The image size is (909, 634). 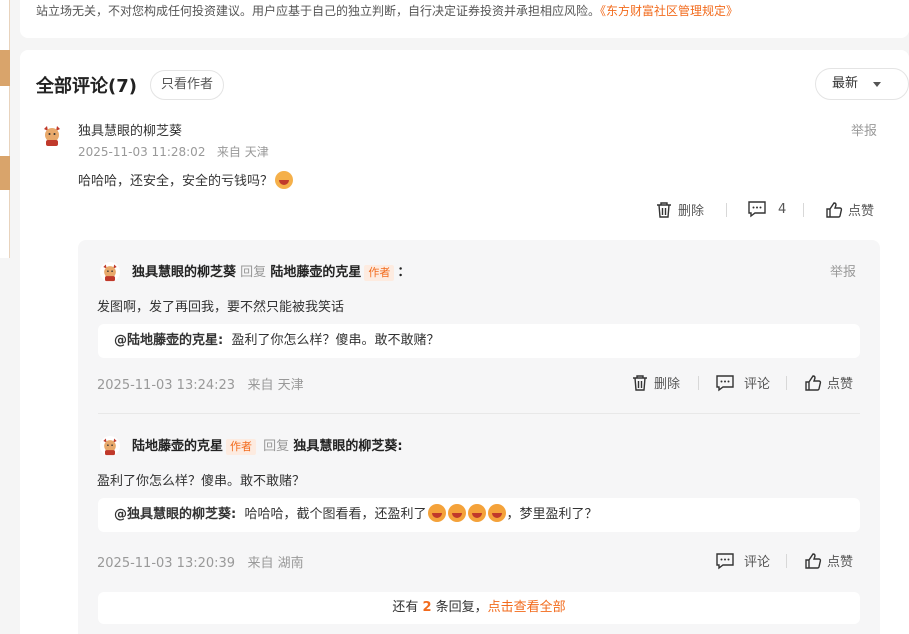 I want to click on comment-text-content: 哈哈哈，还安全，安全的亏钱吗？, so click(x=176, y=181).